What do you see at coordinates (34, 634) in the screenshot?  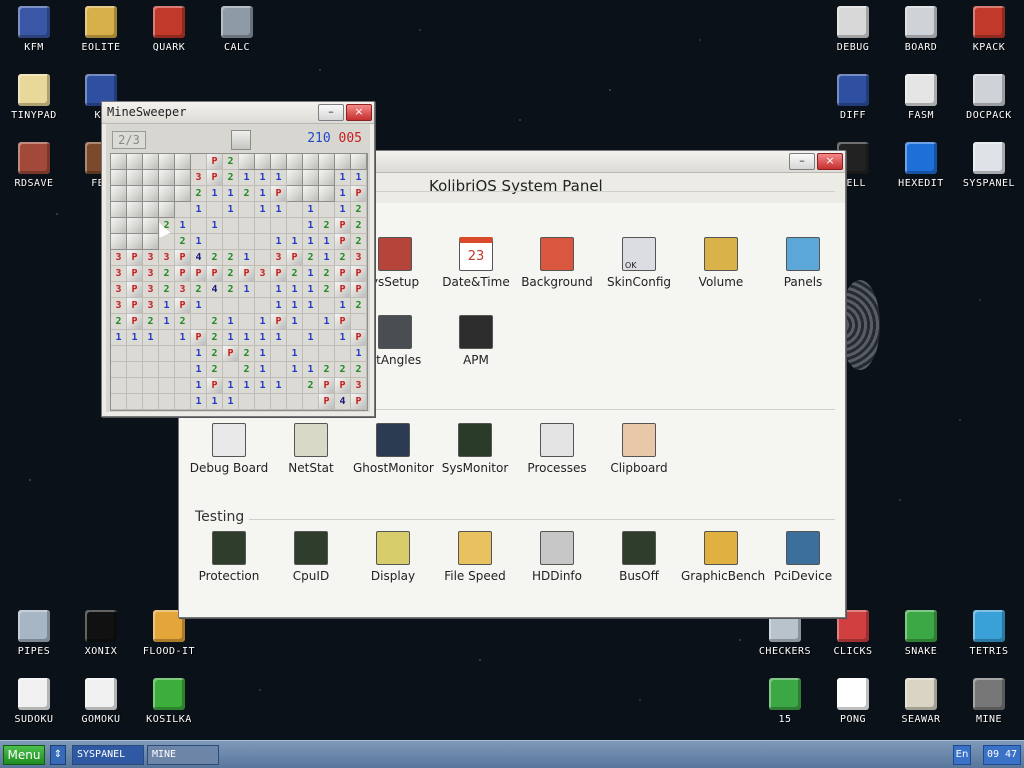 I see `desktop-icon-pipes: PIPES` at bounding box center [34, 634].